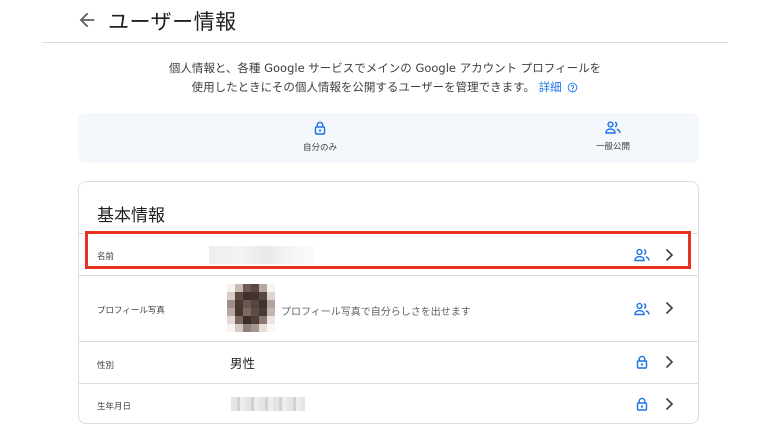 The width and height of the screenshot is (770, 433). Describe the element at coordinates (363, 87) in the screenshot. I see `intro-line-2-text: 使用したときにその個人情報を公開するユーザーを管理できます。` at that location.